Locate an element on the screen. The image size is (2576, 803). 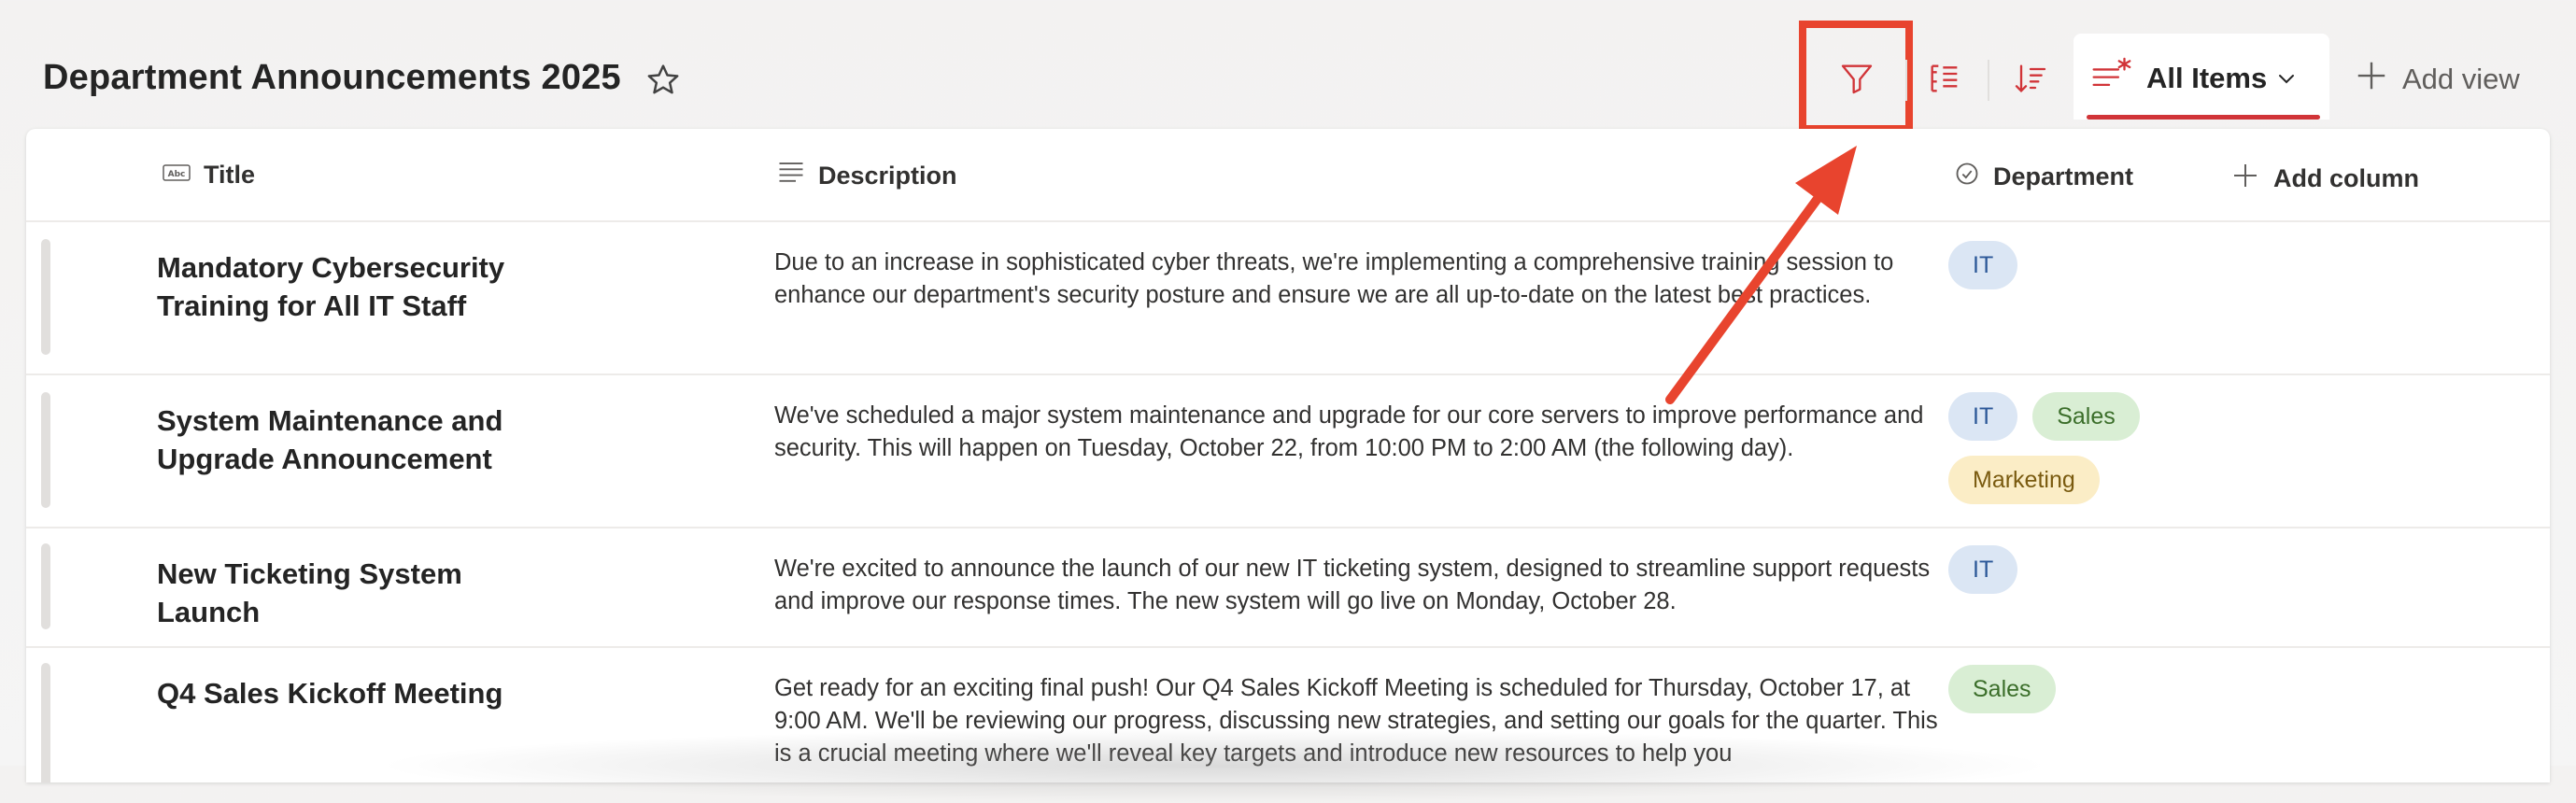
column-label: Description is located at coordinates (887, 176).